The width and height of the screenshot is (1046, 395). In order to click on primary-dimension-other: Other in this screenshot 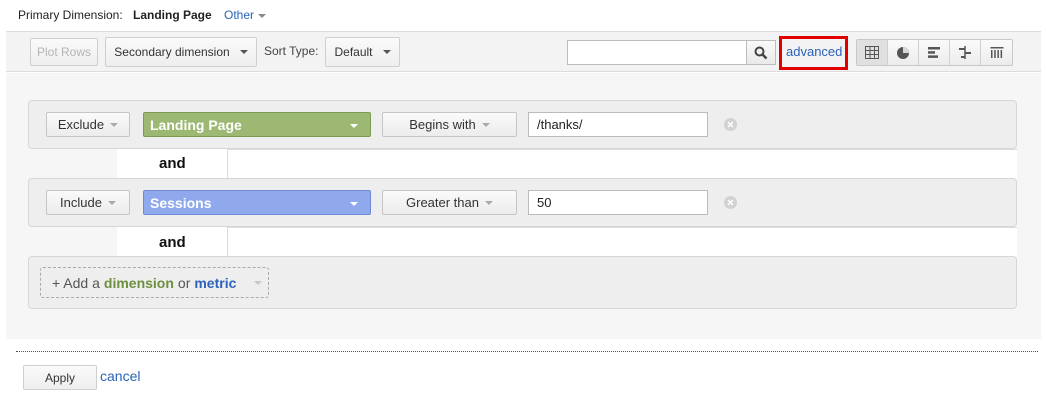, I will do `click(245, 15)`.